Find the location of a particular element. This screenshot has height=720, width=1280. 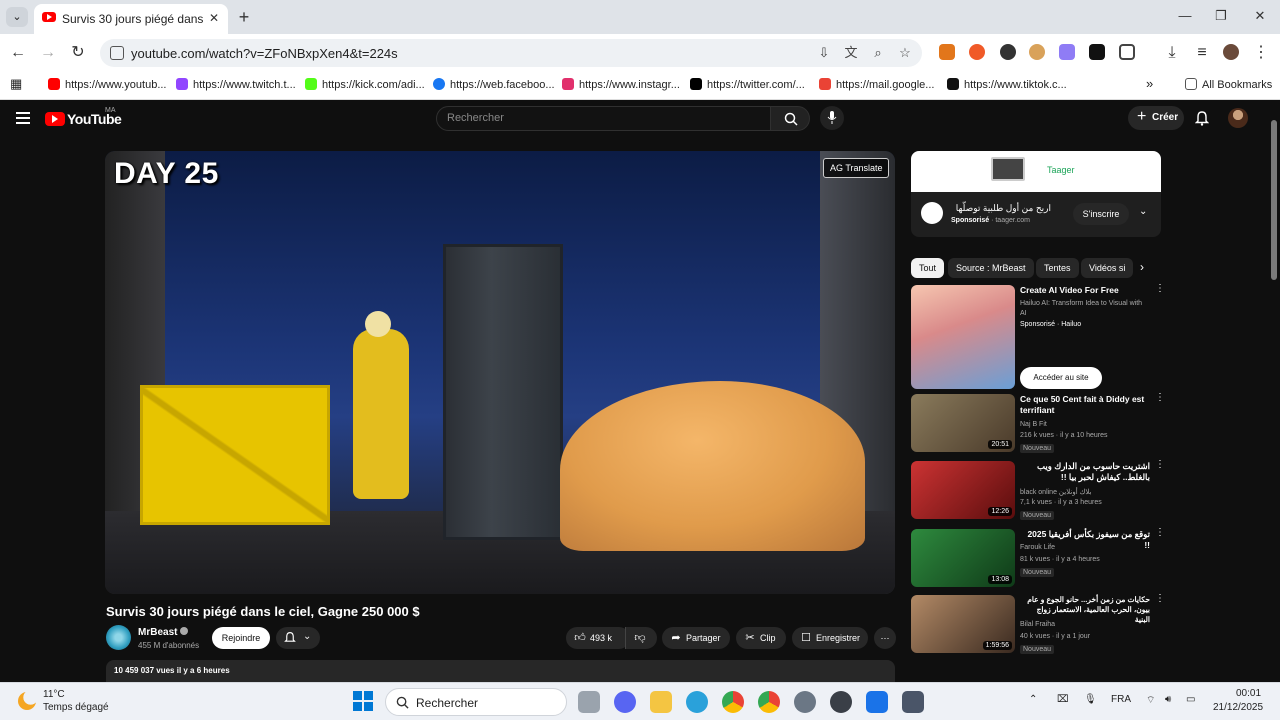

weather-moon-icon is located at coordinates (27, 701).